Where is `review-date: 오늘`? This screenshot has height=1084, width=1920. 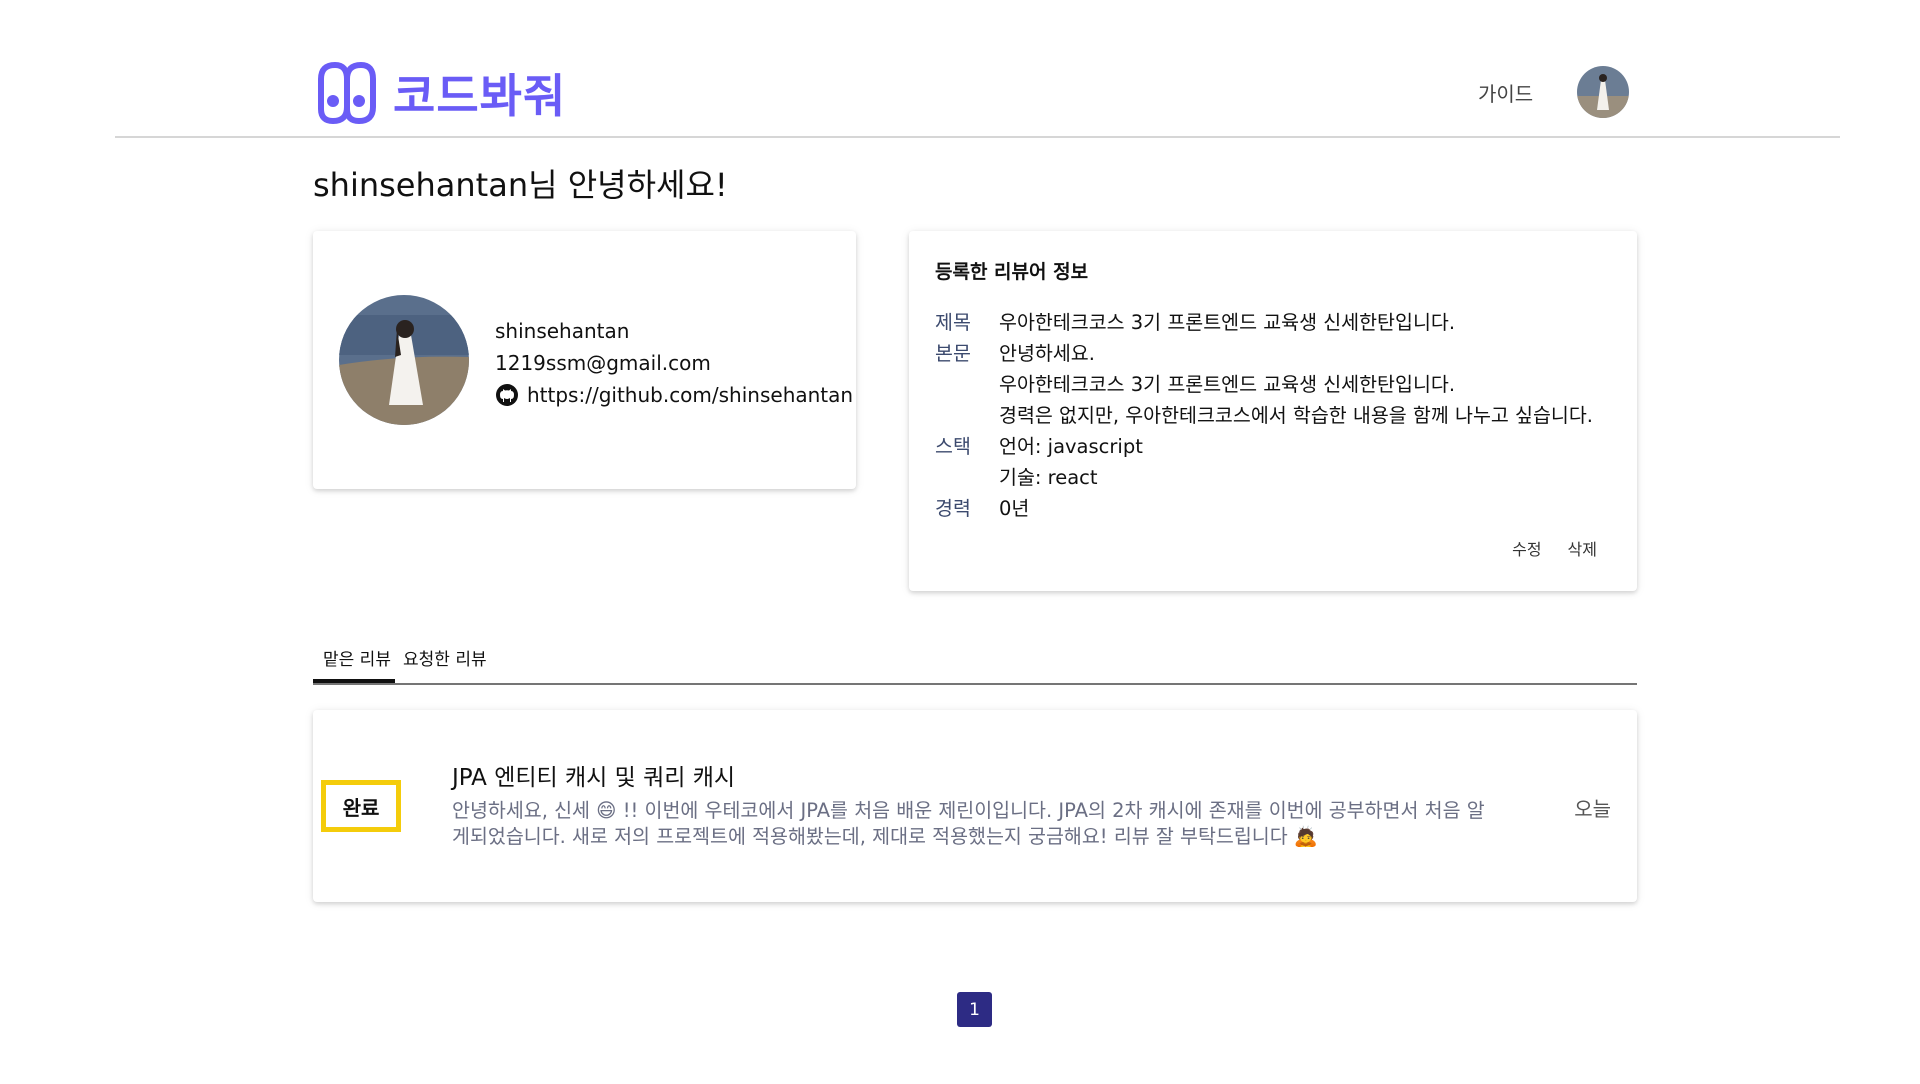
review-date: 오늘 is located at coordinates (1592, 809).